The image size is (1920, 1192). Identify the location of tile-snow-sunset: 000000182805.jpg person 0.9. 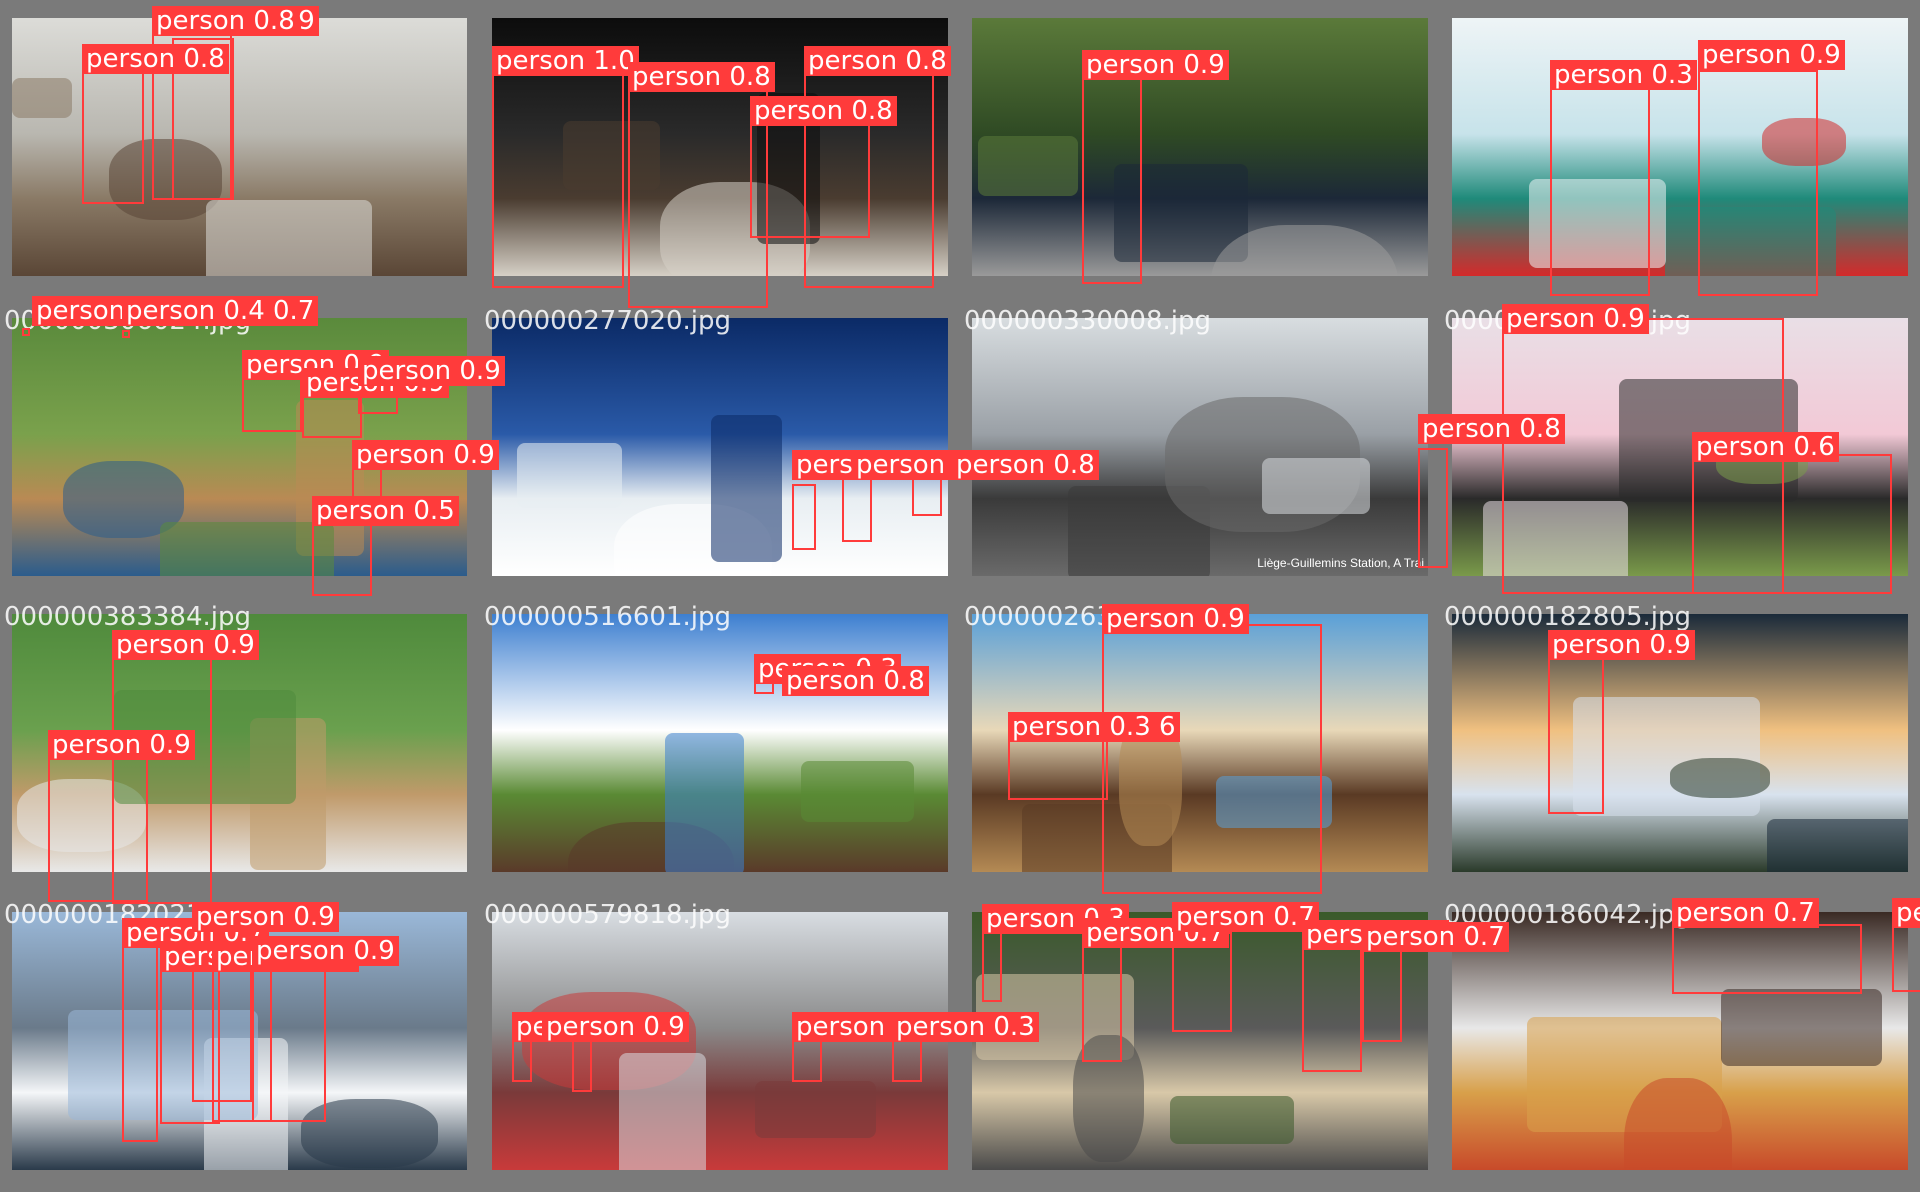
(1676, 737).